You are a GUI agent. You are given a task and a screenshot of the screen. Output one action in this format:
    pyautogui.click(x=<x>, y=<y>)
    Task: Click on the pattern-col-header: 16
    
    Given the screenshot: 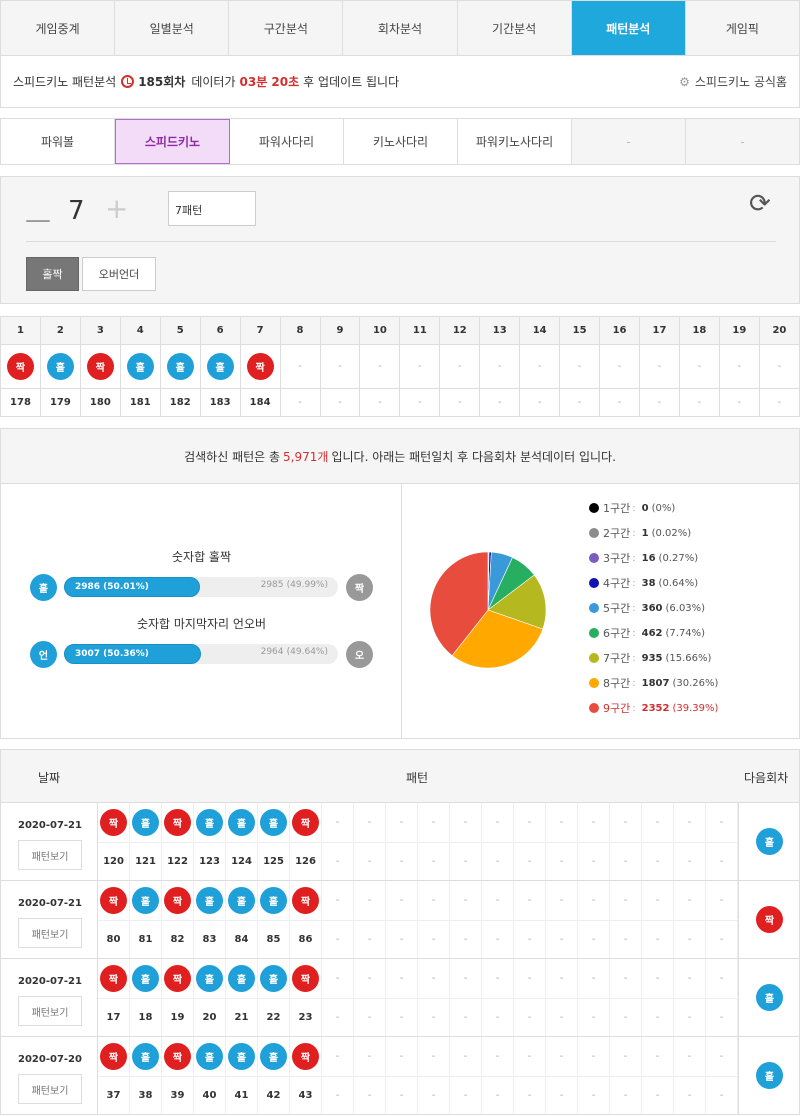 What is the action you would take?
    pyautogui.click(x=619, y=330)
    